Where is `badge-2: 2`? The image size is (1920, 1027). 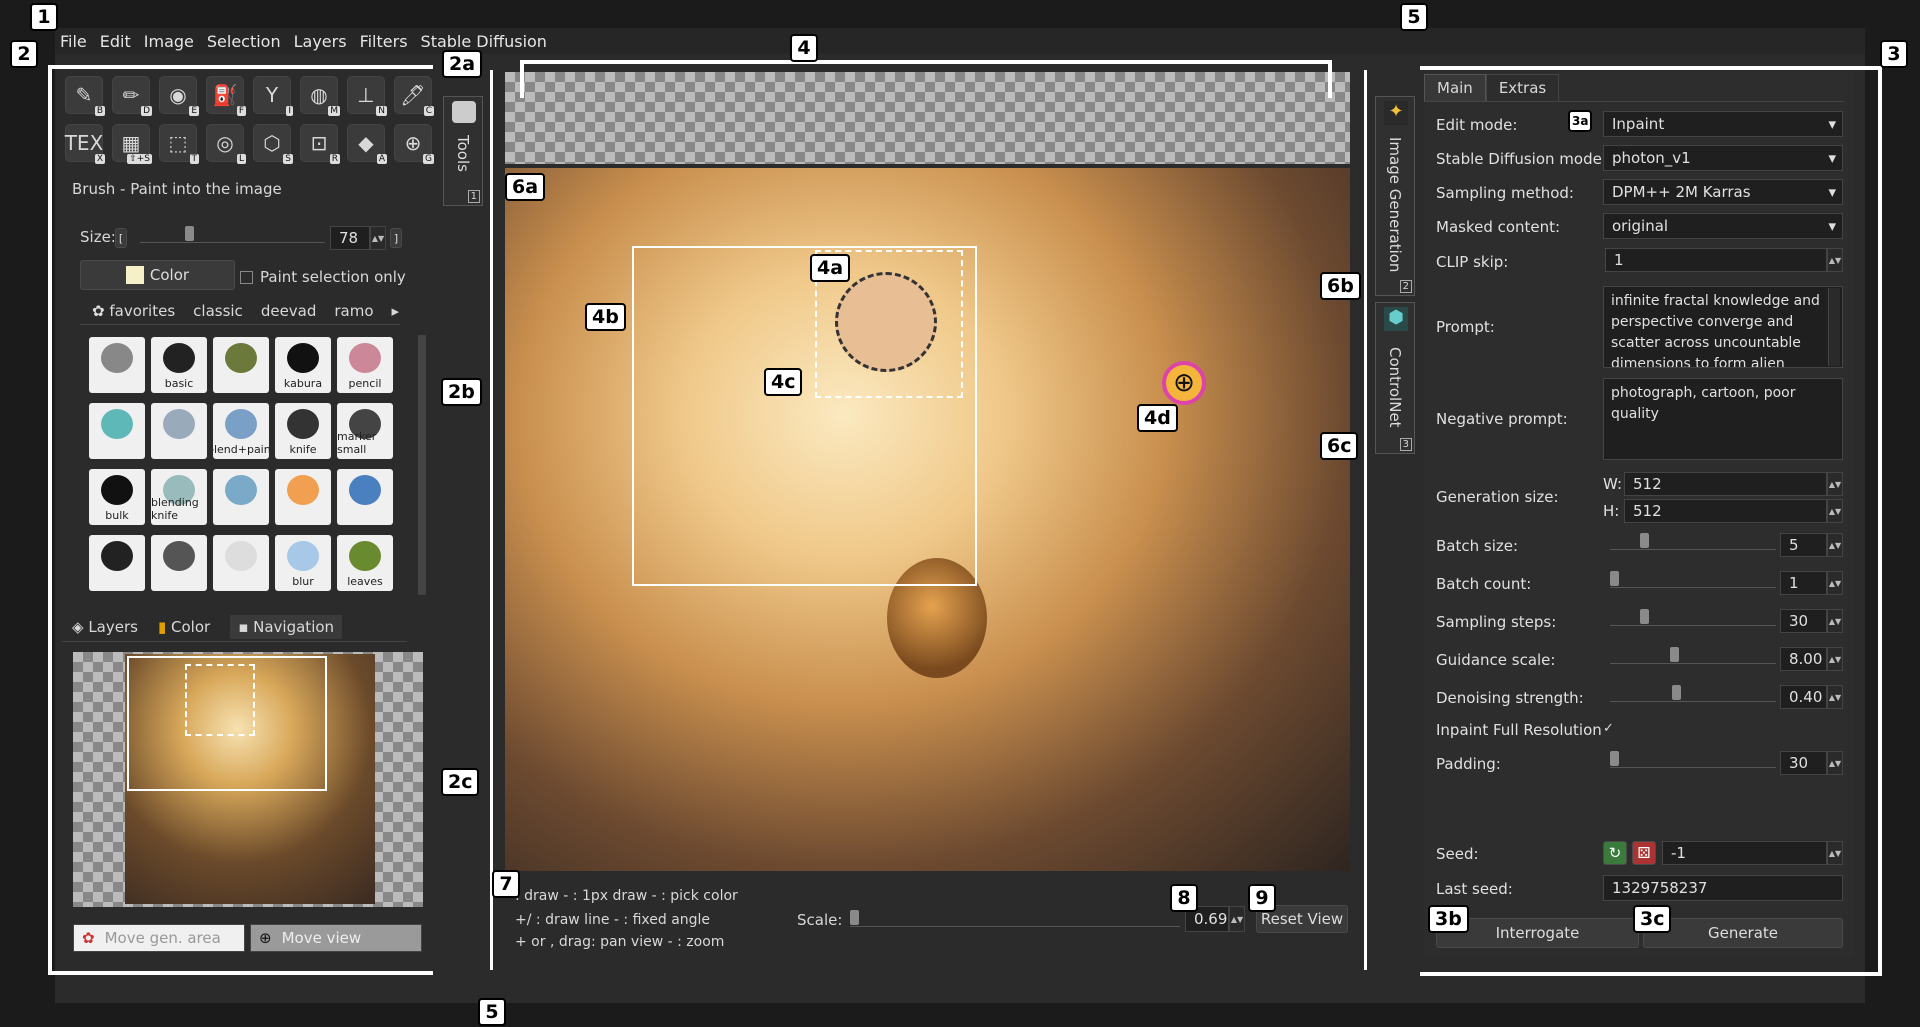
badge-2: 2 is located at coordinates (24, 54).